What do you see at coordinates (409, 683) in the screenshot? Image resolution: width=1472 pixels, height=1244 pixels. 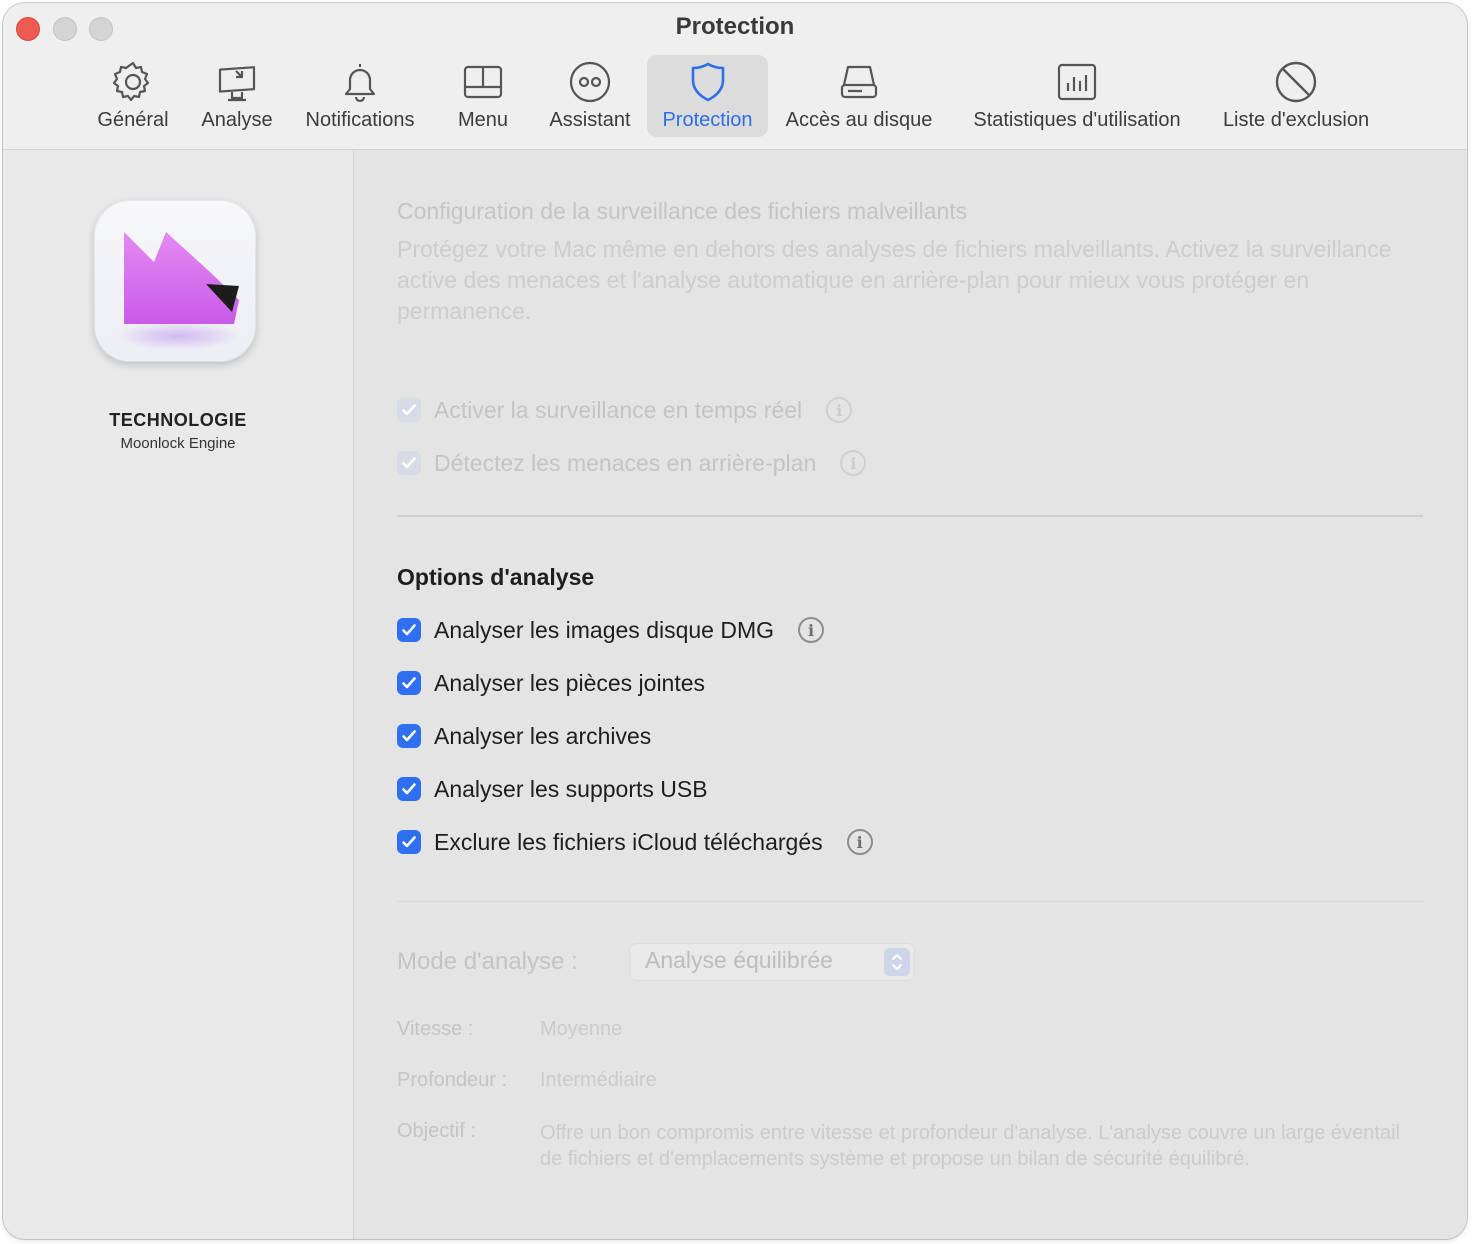 I see `scan-attachments-checkbox` at bounding box center [409, 683].